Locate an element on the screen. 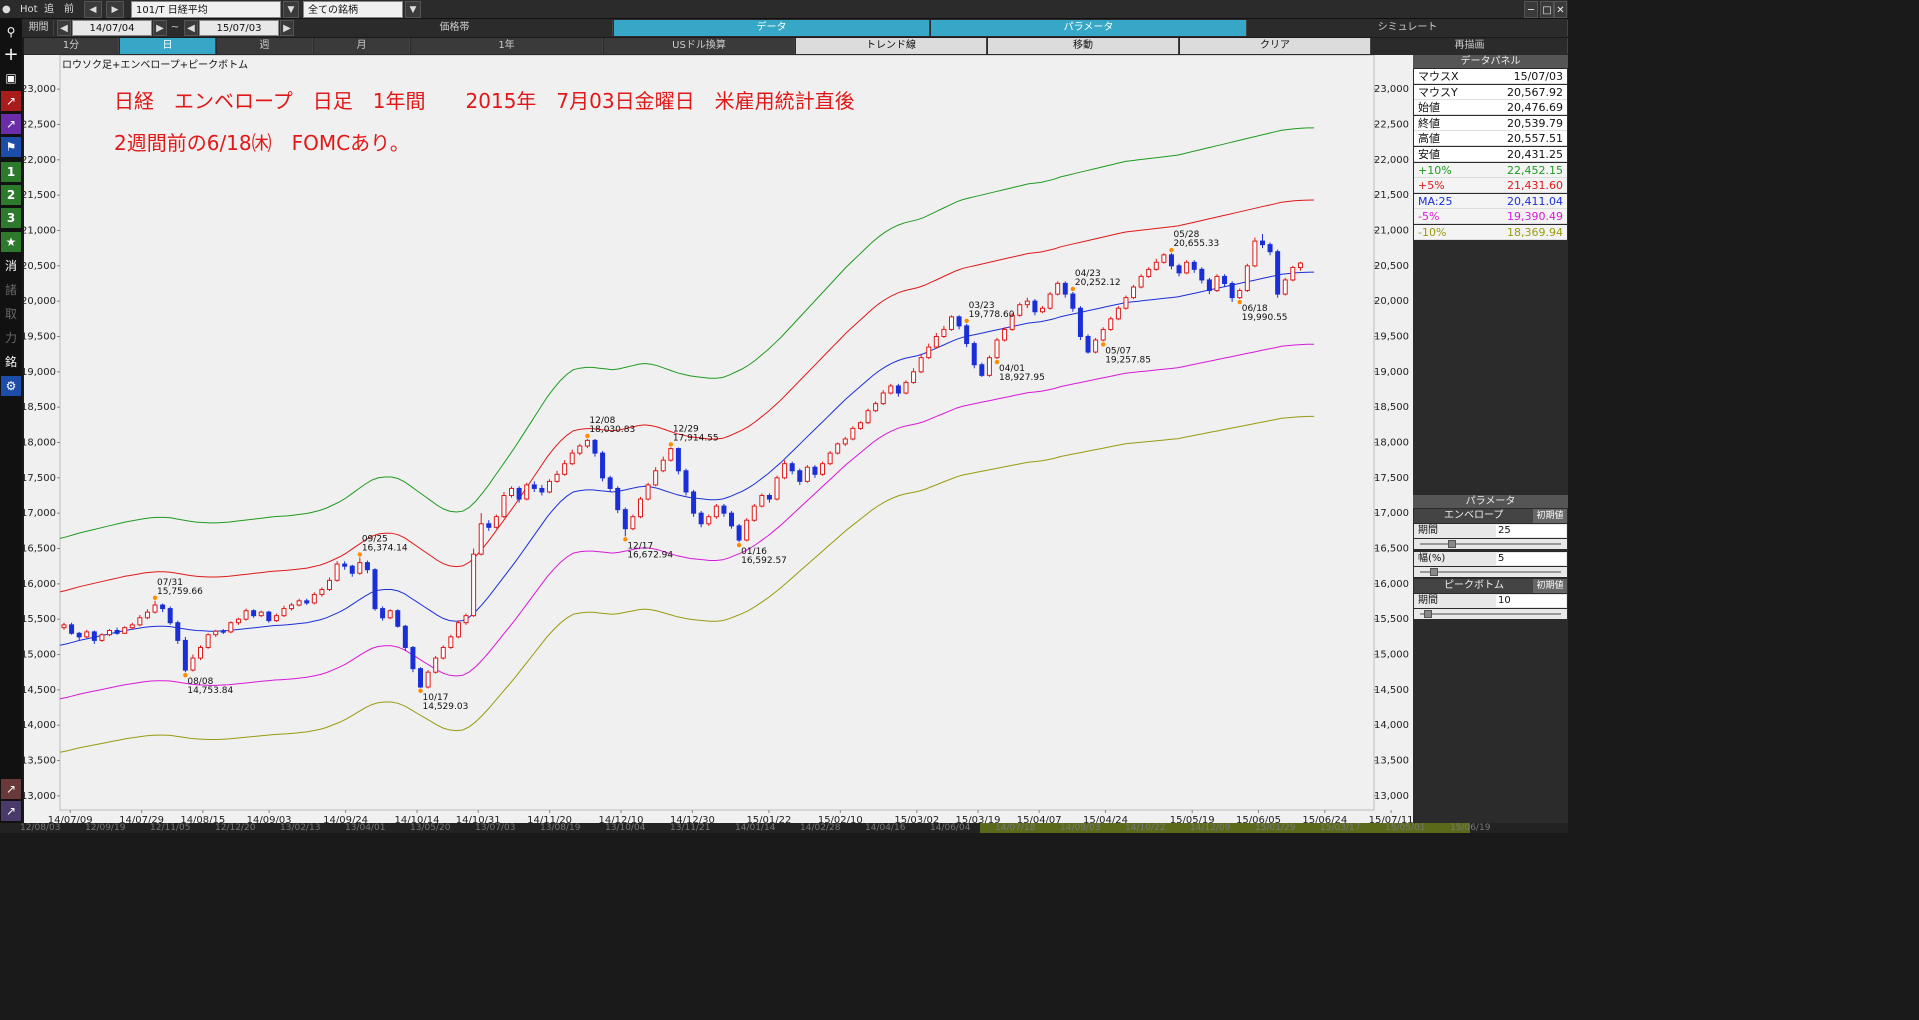  mini-compare-icon: ↗ is located at coordinates (11, 811).